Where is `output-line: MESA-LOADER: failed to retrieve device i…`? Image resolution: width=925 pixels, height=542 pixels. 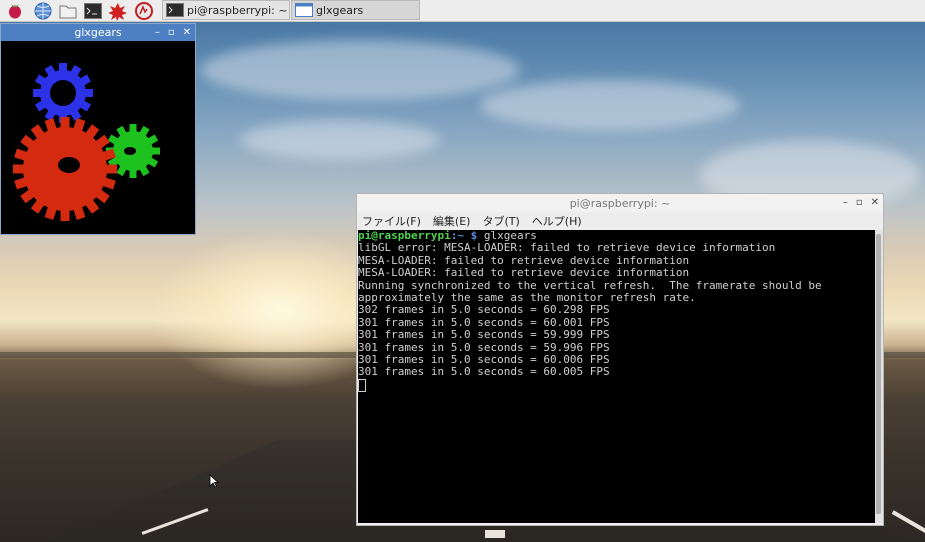
output-line: MESA-LOADER: failed to retrieve device i… is located at coordinates (524, 273).